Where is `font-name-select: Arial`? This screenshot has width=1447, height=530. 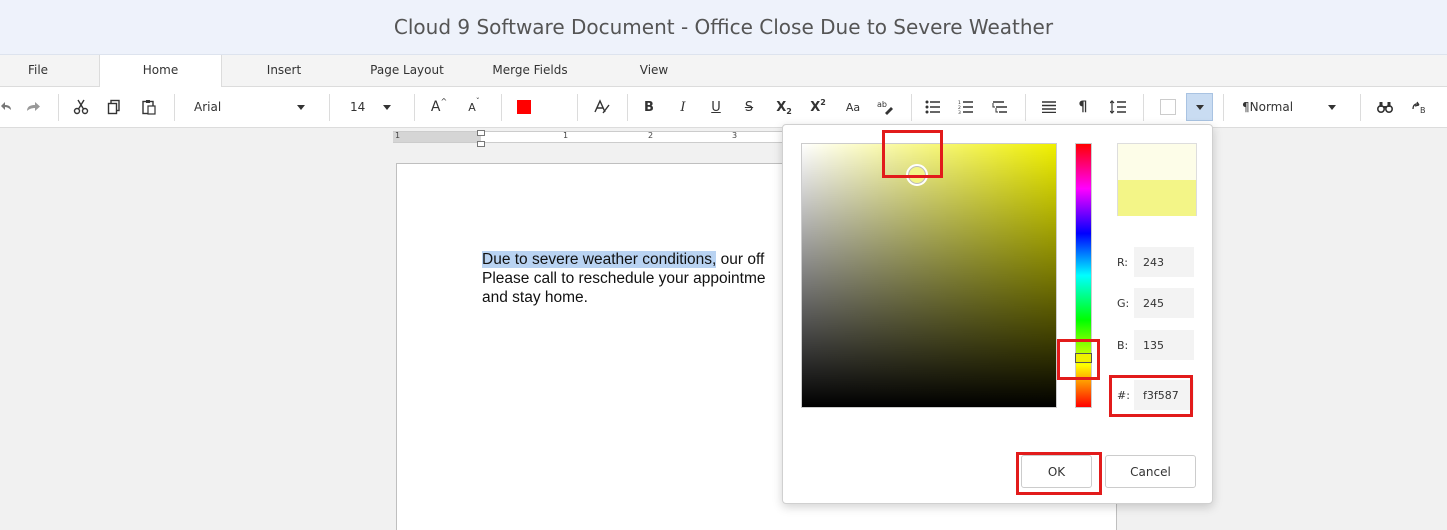
font-name-select: Arial is located at coordinates (254, 107).